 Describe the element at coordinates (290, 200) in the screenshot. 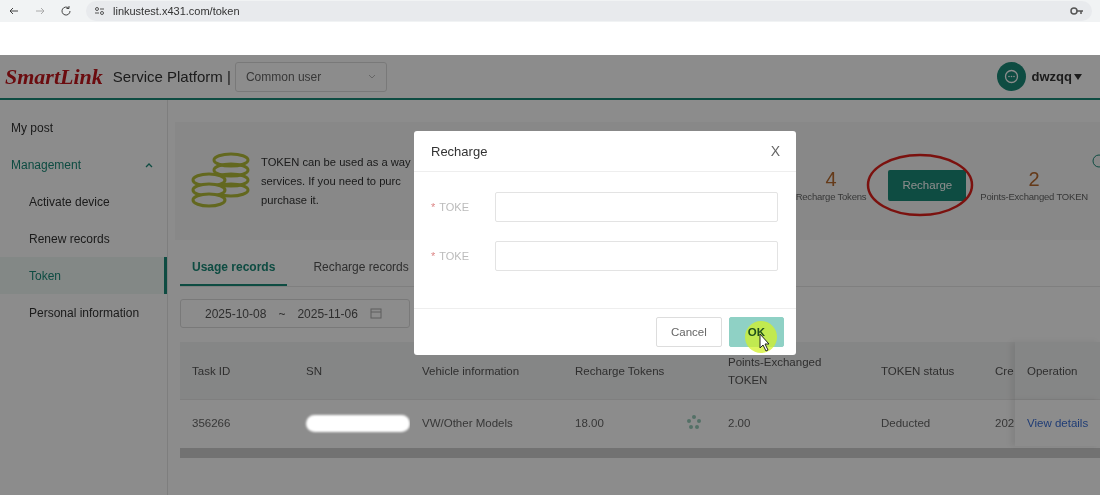

I see `info-text: purchase it.` at that location.